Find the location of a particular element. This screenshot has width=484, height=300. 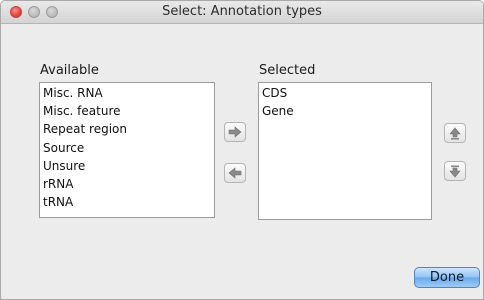

arrow-left-icon is located at coordinates (235, 173).